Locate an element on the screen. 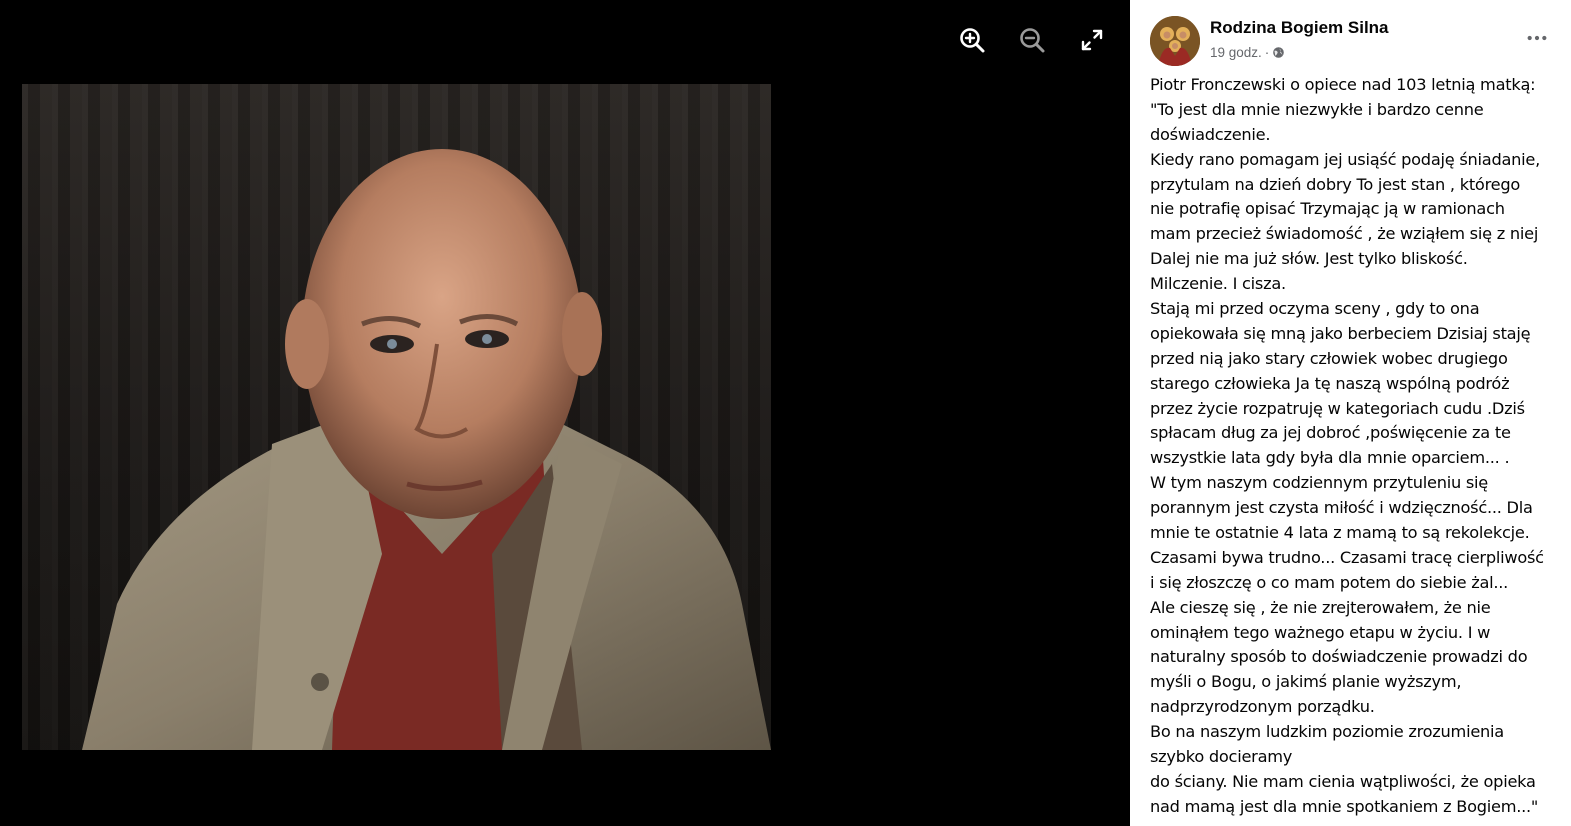 This screenshot has height=826, width=1571. avatar-icon is located at coordinates (1175, 41).